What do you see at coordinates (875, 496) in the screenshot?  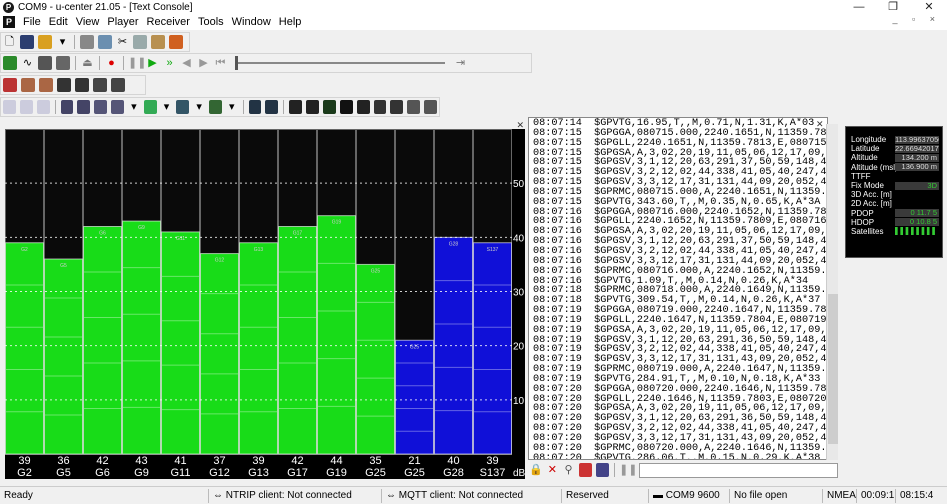 I see `status-elapsed: 00:09:1` at bounding box center [875, 496].